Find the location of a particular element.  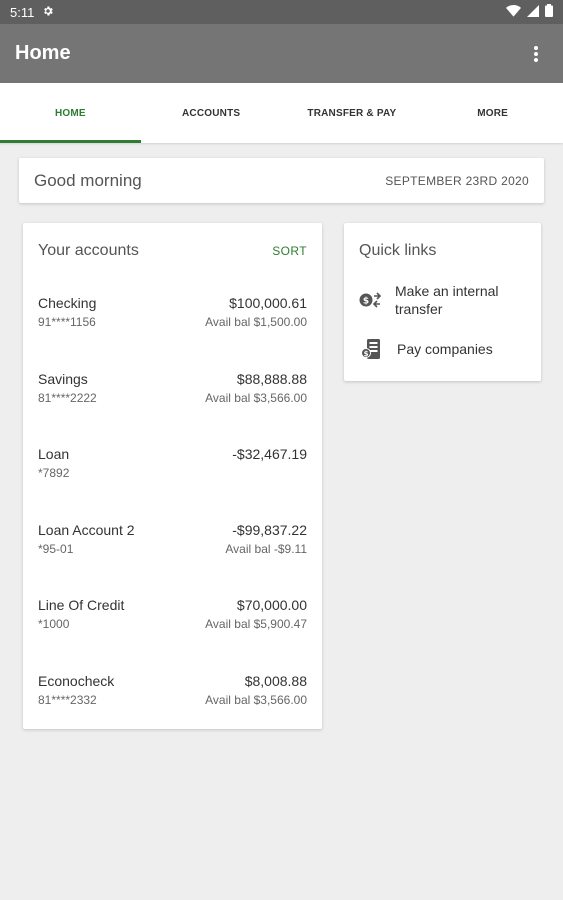

account-name: Econocheck is located at coordinates (76, 680).